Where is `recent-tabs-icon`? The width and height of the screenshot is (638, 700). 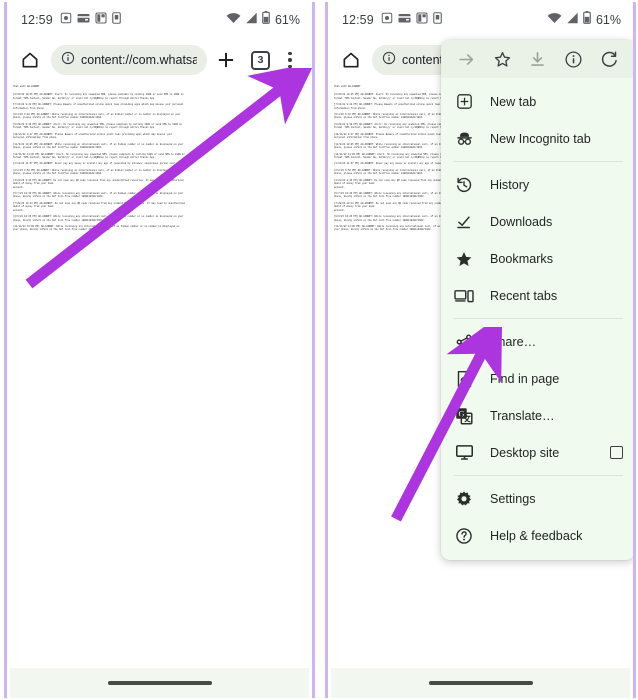 recent-tabs-icon is located at coordinates (464, 296).